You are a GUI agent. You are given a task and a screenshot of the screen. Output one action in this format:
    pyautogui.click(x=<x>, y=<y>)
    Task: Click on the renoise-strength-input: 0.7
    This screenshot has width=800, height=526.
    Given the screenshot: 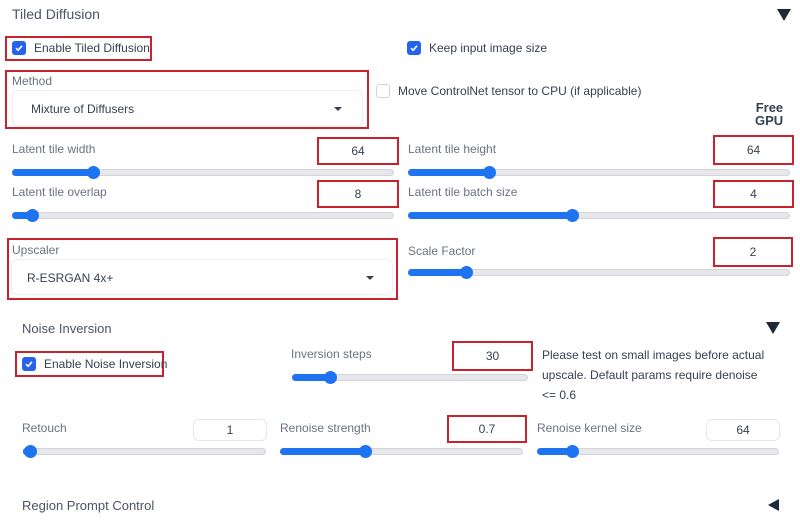 What is the action you would take?
    pyautogui.click(x=487, y=429)
    